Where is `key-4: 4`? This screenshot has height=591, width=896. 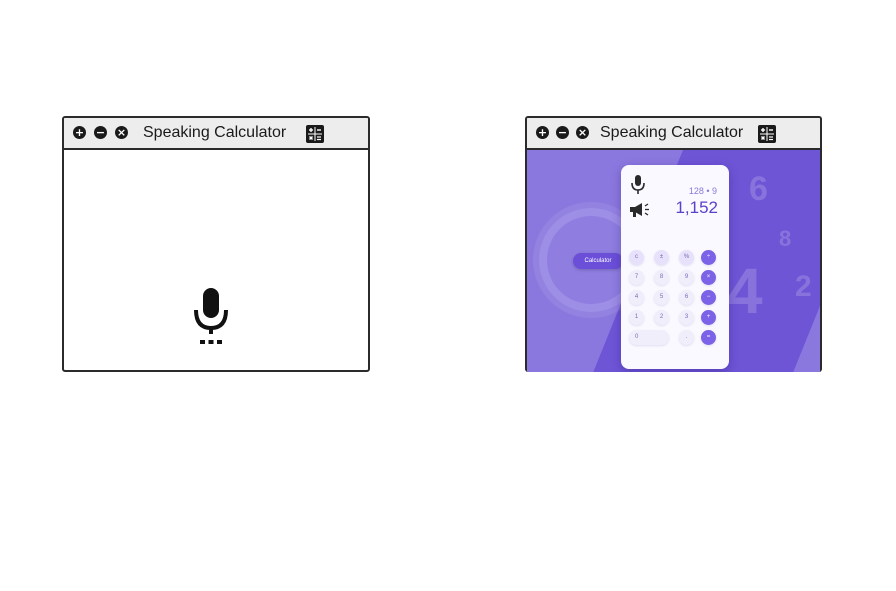
key-4: 4 is located at coordinates (636, 297).